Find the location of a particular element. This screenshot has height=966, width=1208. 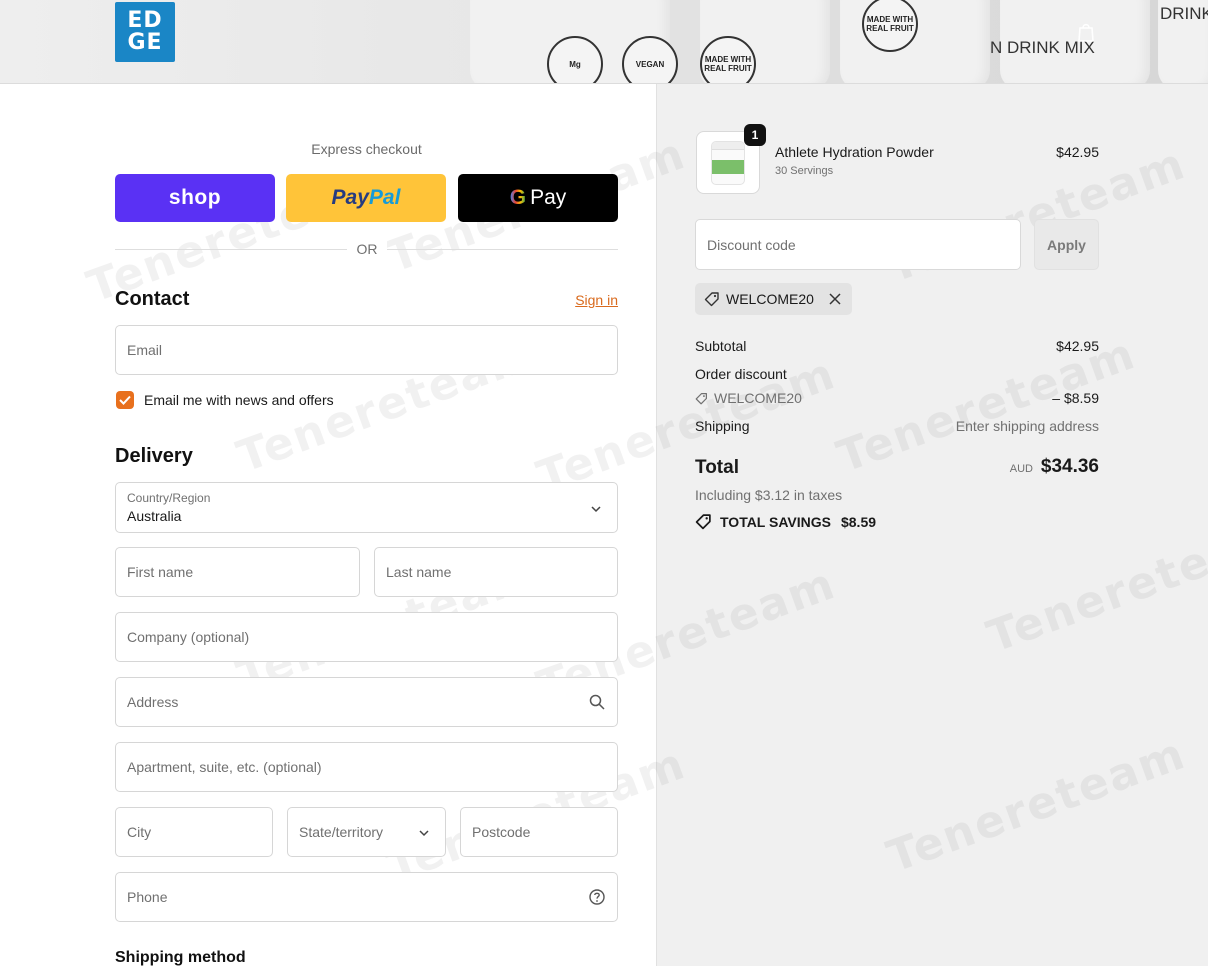

paypal-button: Pay Pal is located at coordinates (366, 198).